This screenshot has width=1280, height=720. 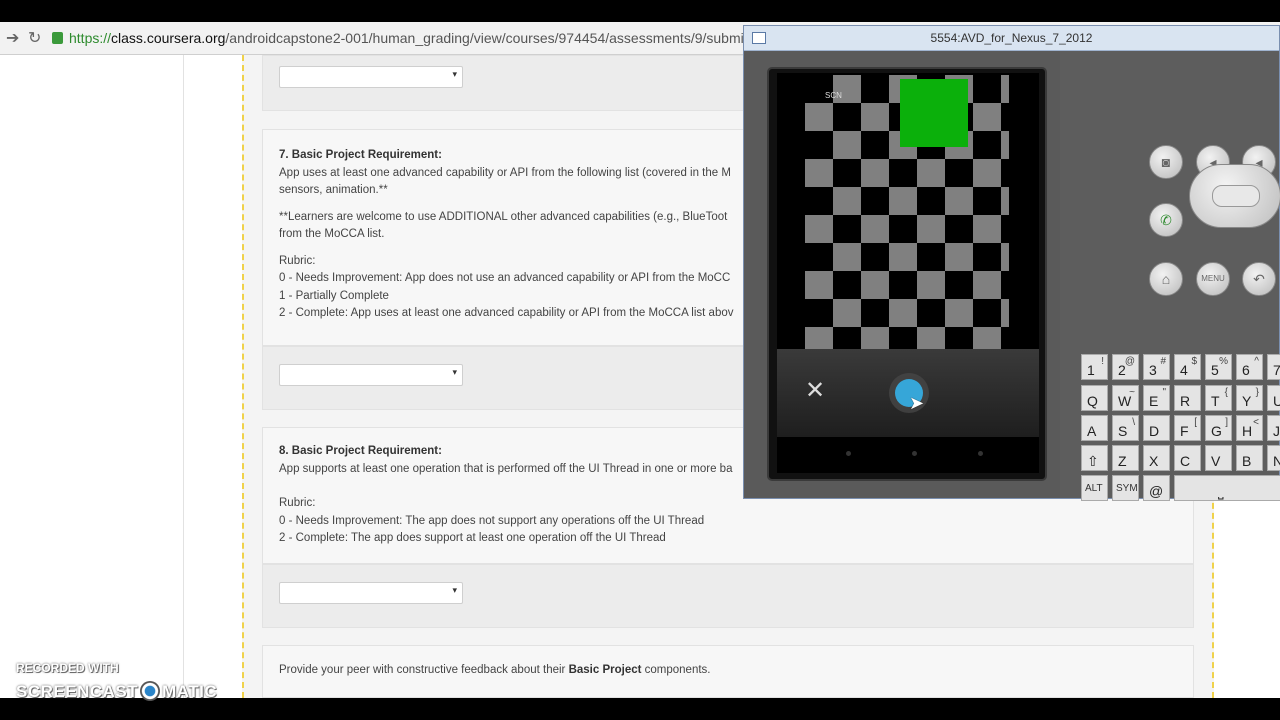 I want to click on key-label: D, so click(x=1154, y=431).